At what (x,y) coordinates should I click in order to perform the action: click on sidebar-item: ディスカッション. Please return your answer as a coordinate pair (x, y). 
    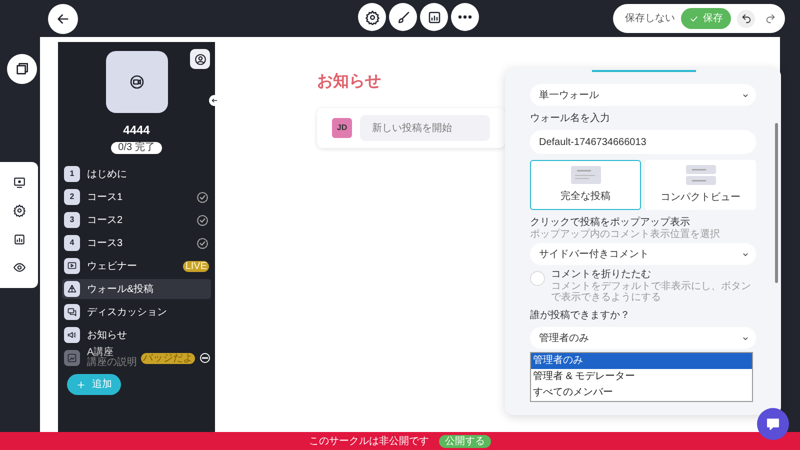
    Looking at the image, I should click on (136, 312).